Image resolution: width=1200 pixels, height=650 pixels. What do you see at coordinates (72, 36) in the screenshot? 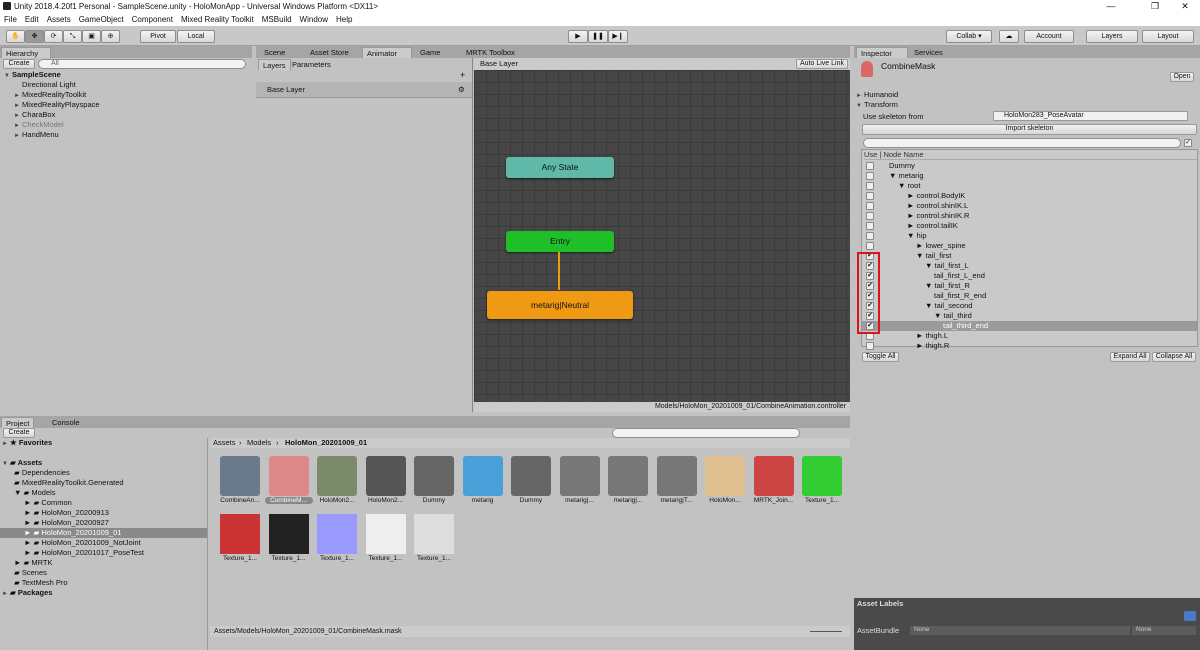
I see `scale-tool-icon: ⤡` at bounding box center [72, 36].